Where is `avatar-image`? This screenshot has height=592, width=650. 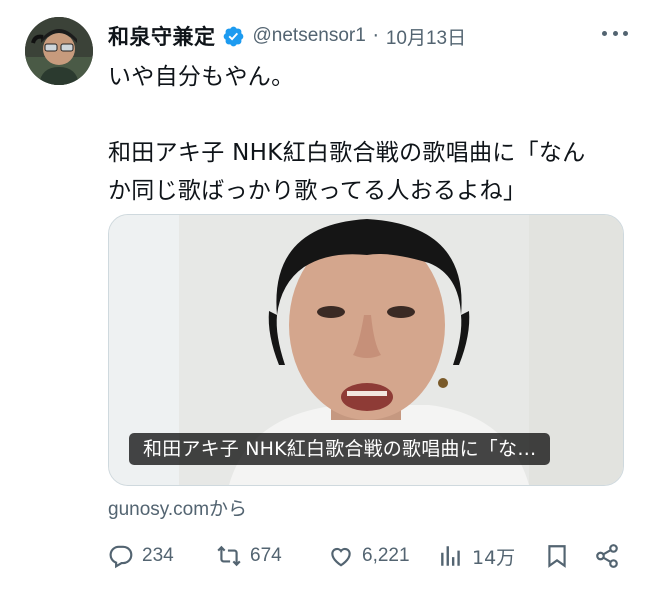 avatar-image is located at coordinates (59, 51).